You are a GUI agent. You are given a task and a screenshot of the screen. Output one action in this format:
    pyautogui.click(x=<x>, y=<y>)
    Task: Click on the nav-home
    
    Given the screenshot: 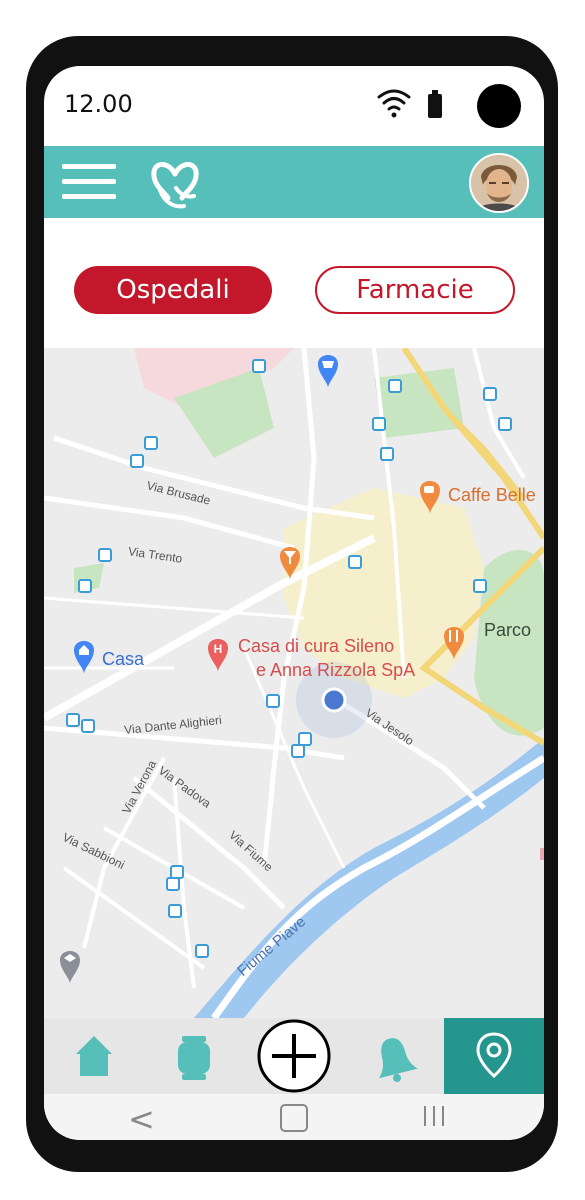 What is the action you would take?
    pyautogui.click(x=94, y=1056)
    